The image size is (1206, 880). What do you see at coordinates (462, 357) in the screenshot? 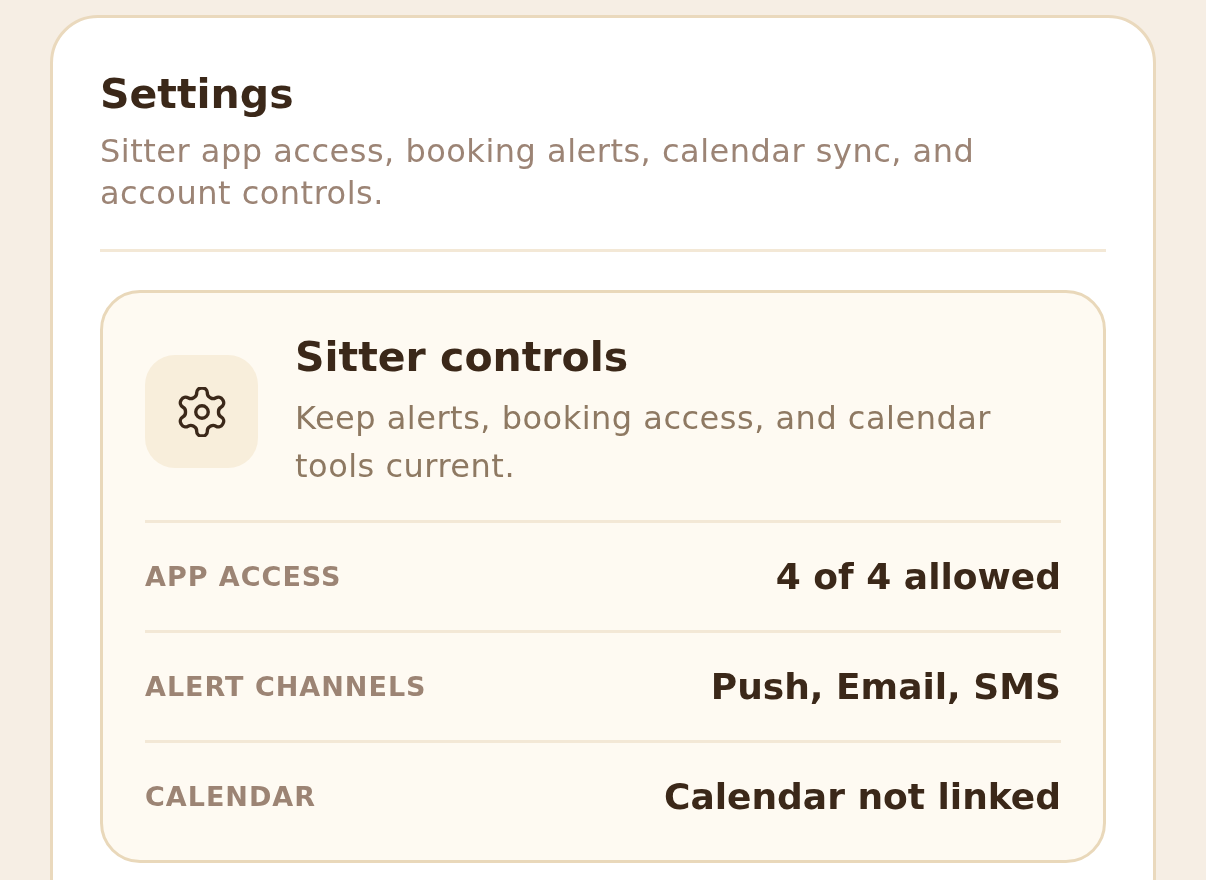
I see `panel-title: Sitter controls` at bounding box center [462, 357].